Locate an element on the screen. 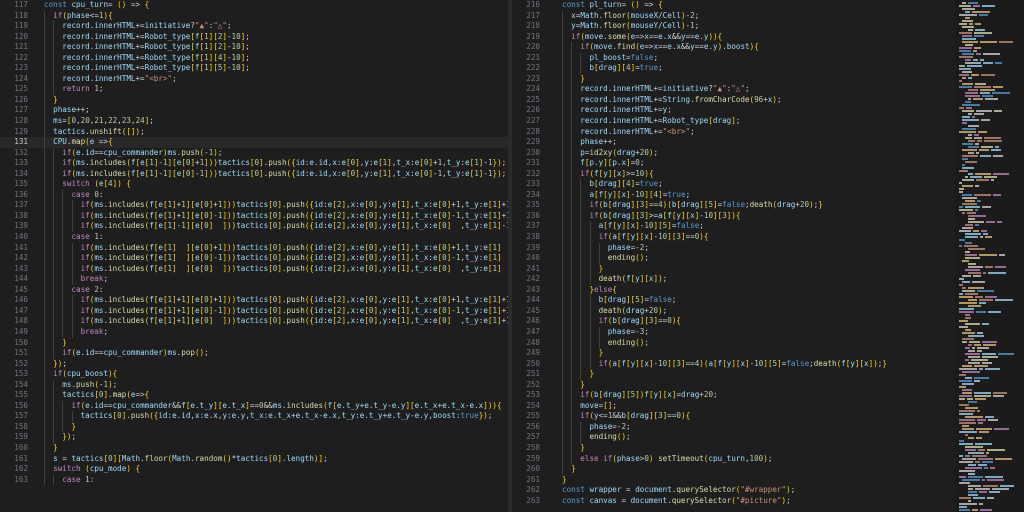 This screenshot has height=512, width=1024. code-text: tactics[0].map(e=>{ is located at coordinates (96, 395).